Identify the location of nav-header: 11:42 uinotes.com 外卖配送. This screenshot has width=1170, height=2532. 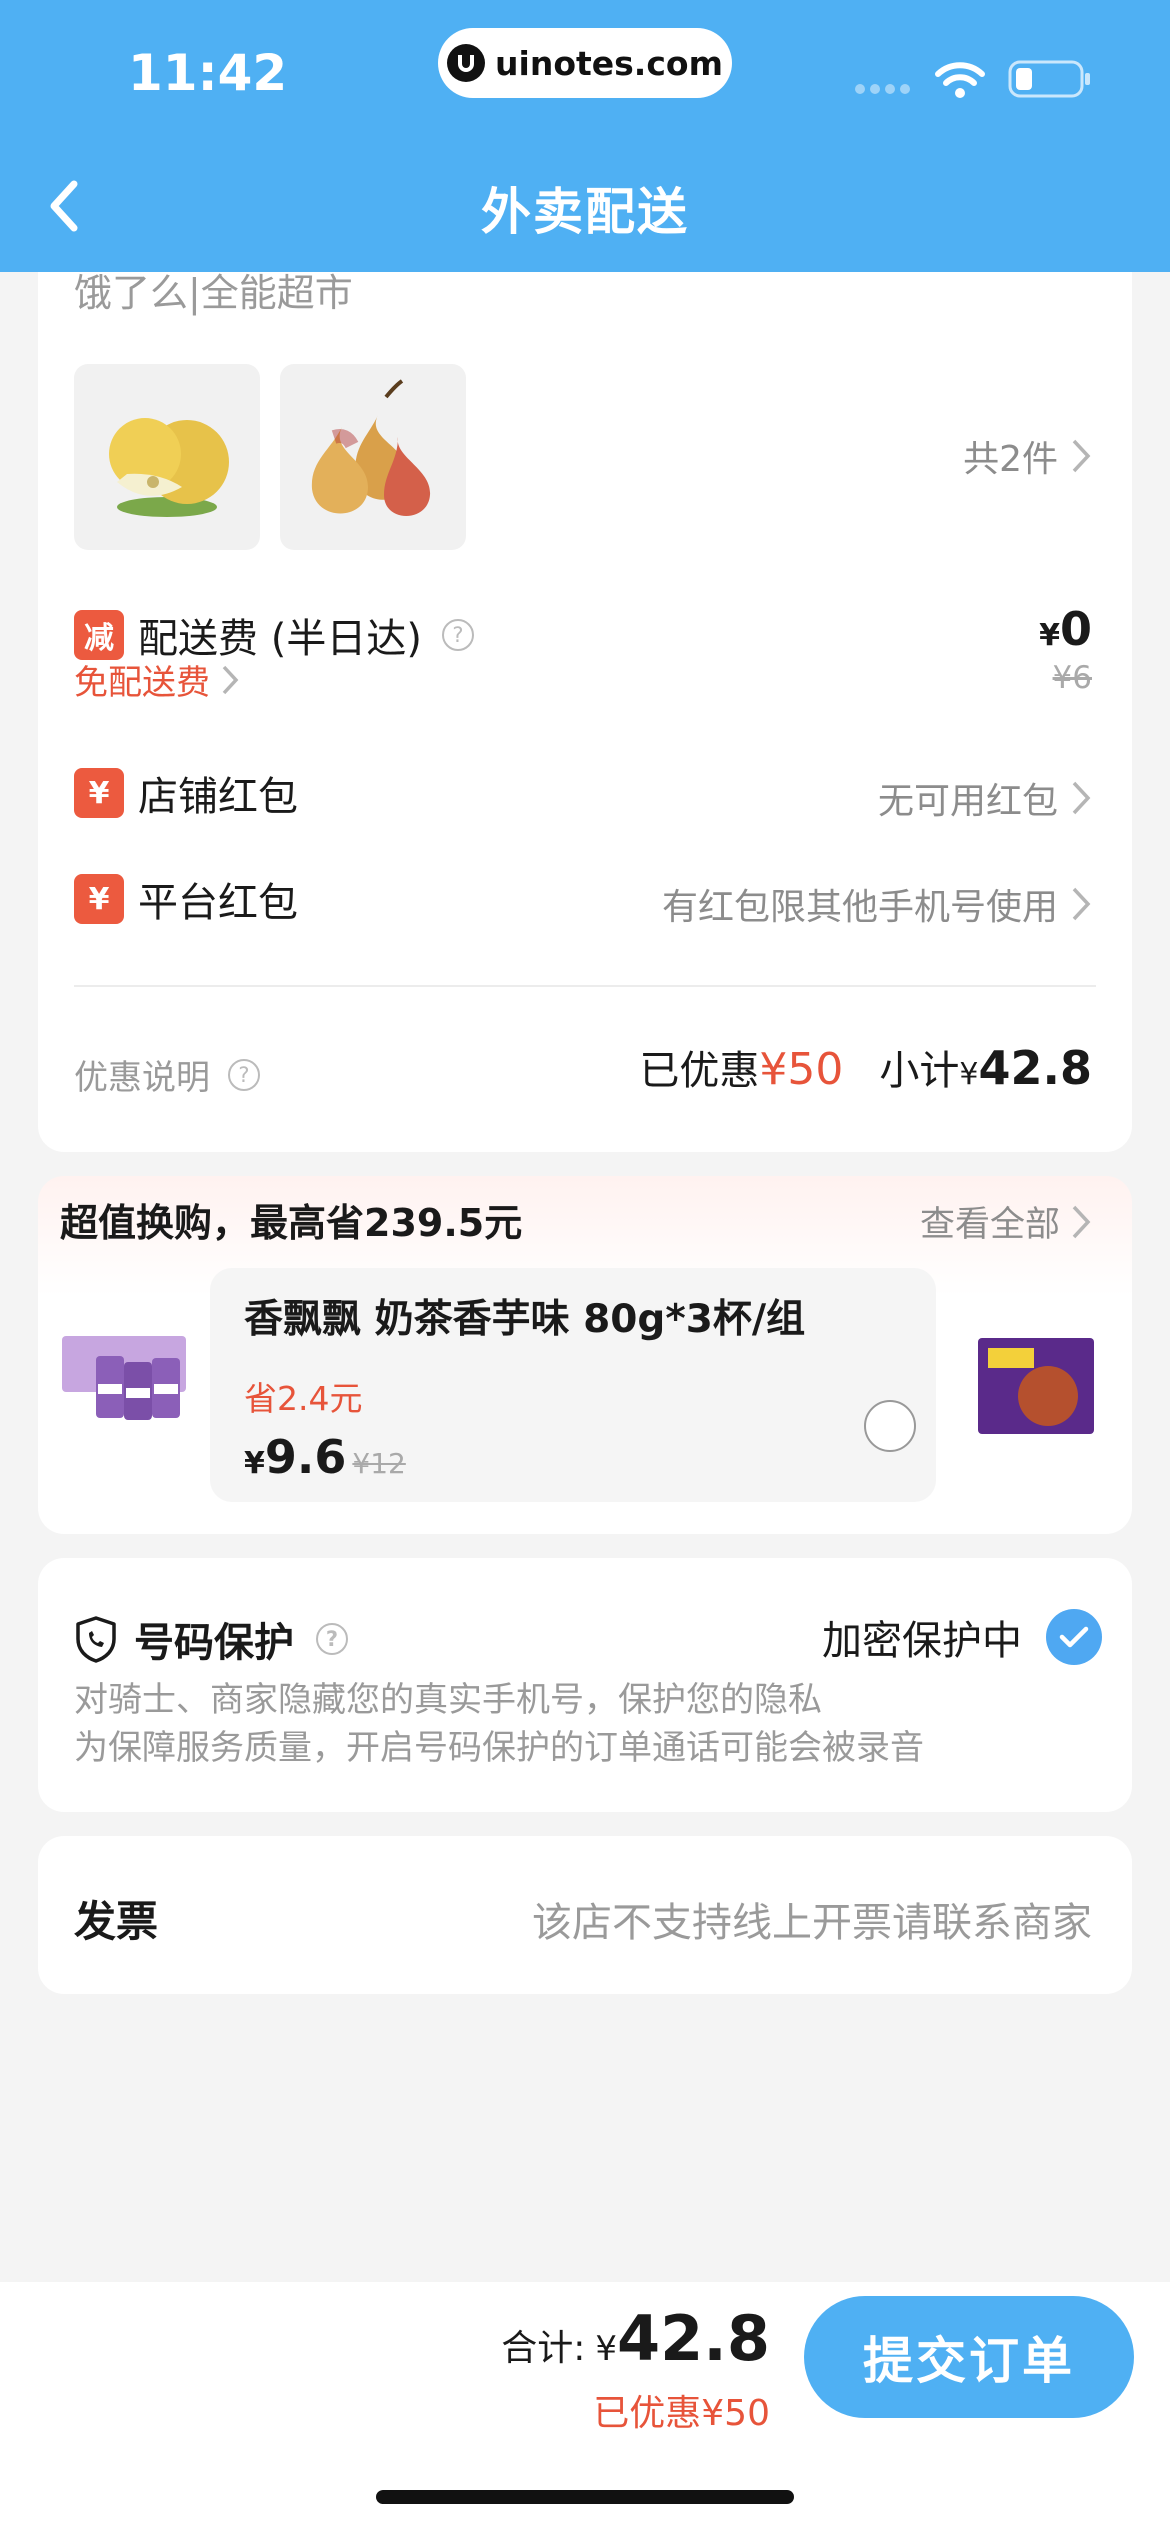
(585, 136).